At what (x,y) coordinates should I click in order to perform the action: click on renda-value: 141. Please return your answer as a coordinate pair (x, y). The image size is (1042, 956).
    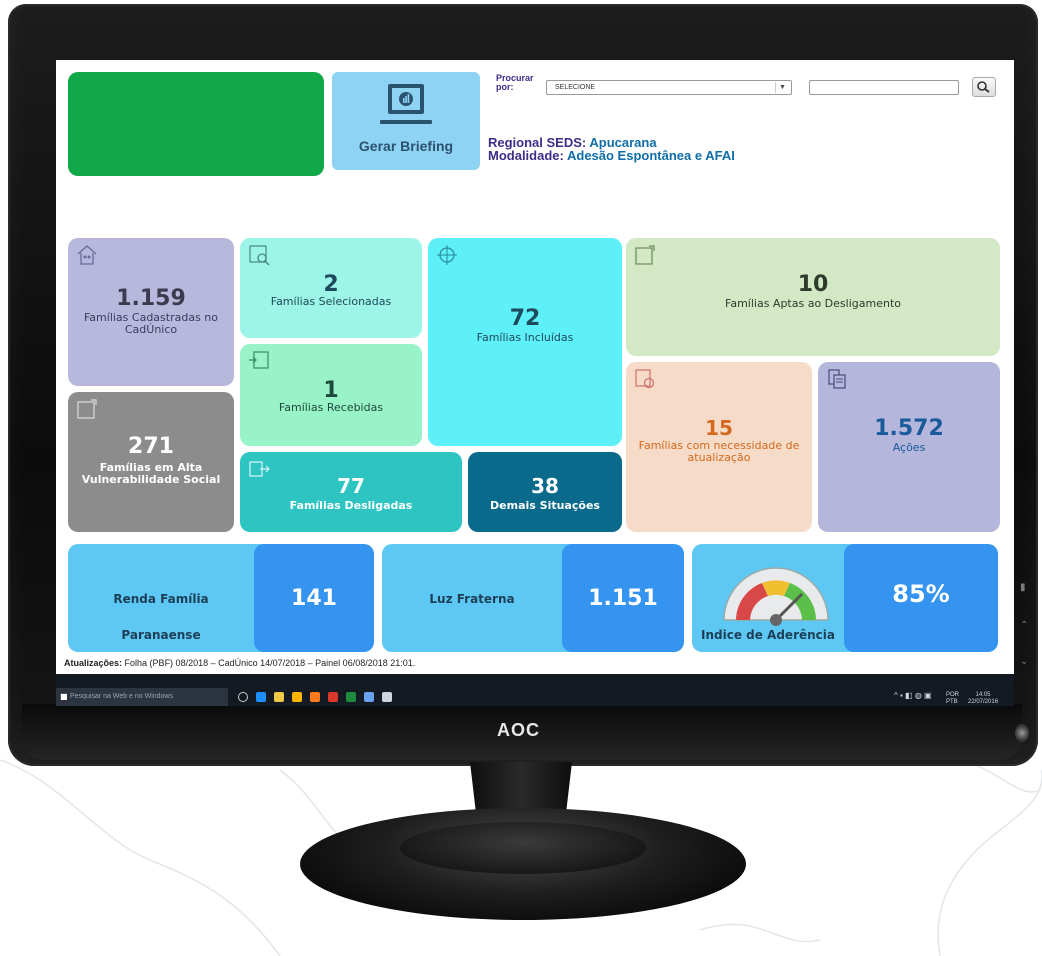
    Looking at the image, I should click on (314, 598).